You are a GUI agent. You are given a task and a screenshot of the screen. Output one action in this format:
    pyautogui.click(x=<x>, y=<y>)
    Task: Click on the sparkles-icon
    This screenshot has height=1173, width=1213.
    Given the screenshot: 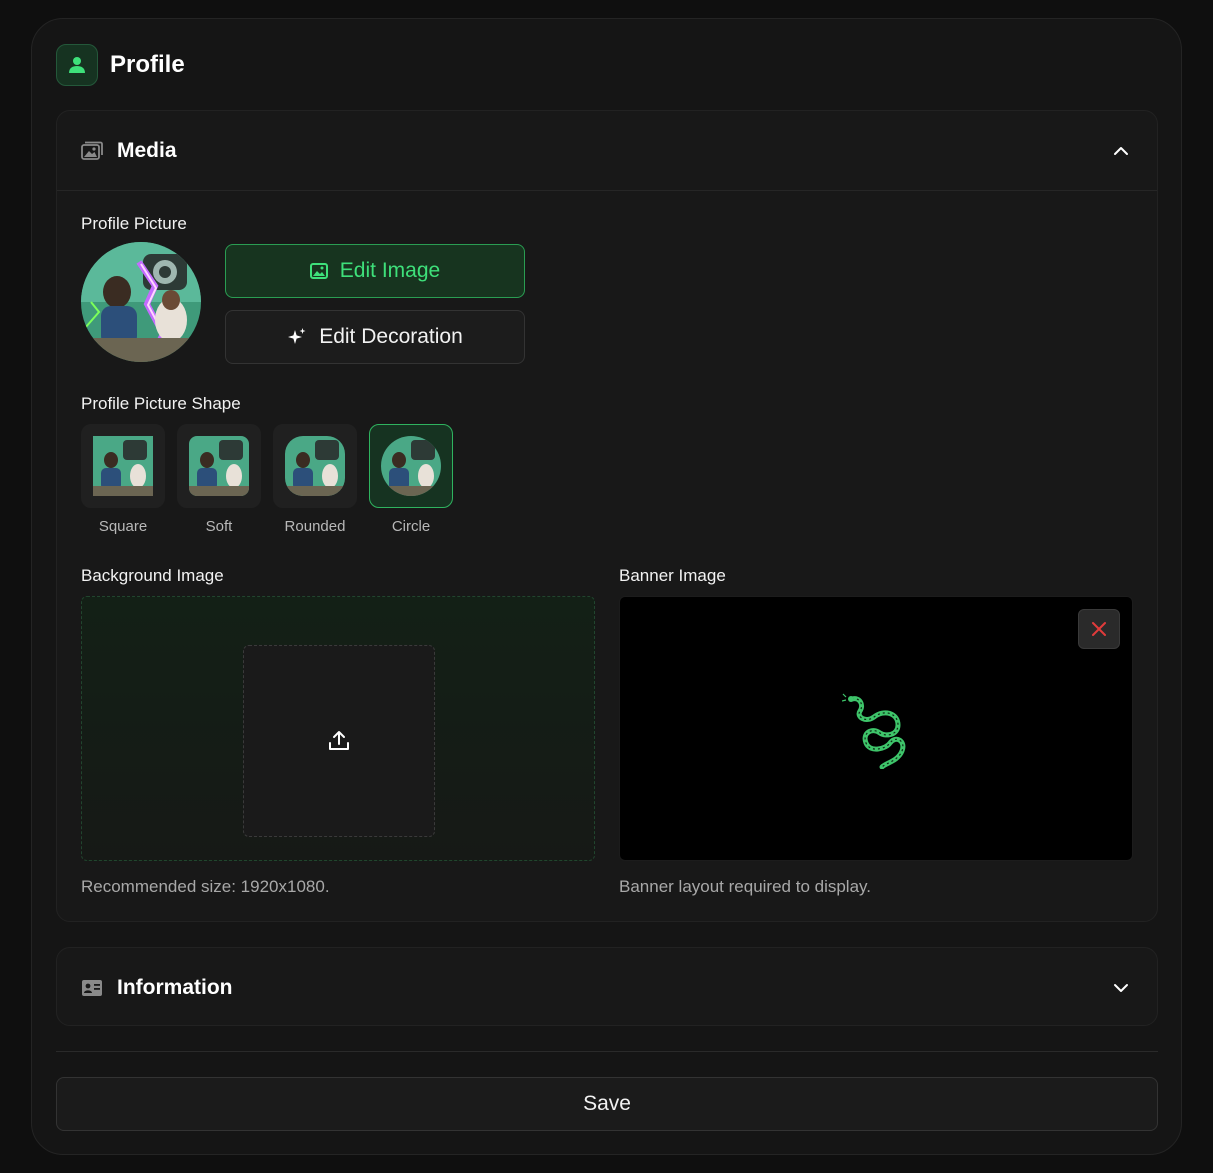 What is the action you would take?
    pyautogui.click(x=297, y=336)
    